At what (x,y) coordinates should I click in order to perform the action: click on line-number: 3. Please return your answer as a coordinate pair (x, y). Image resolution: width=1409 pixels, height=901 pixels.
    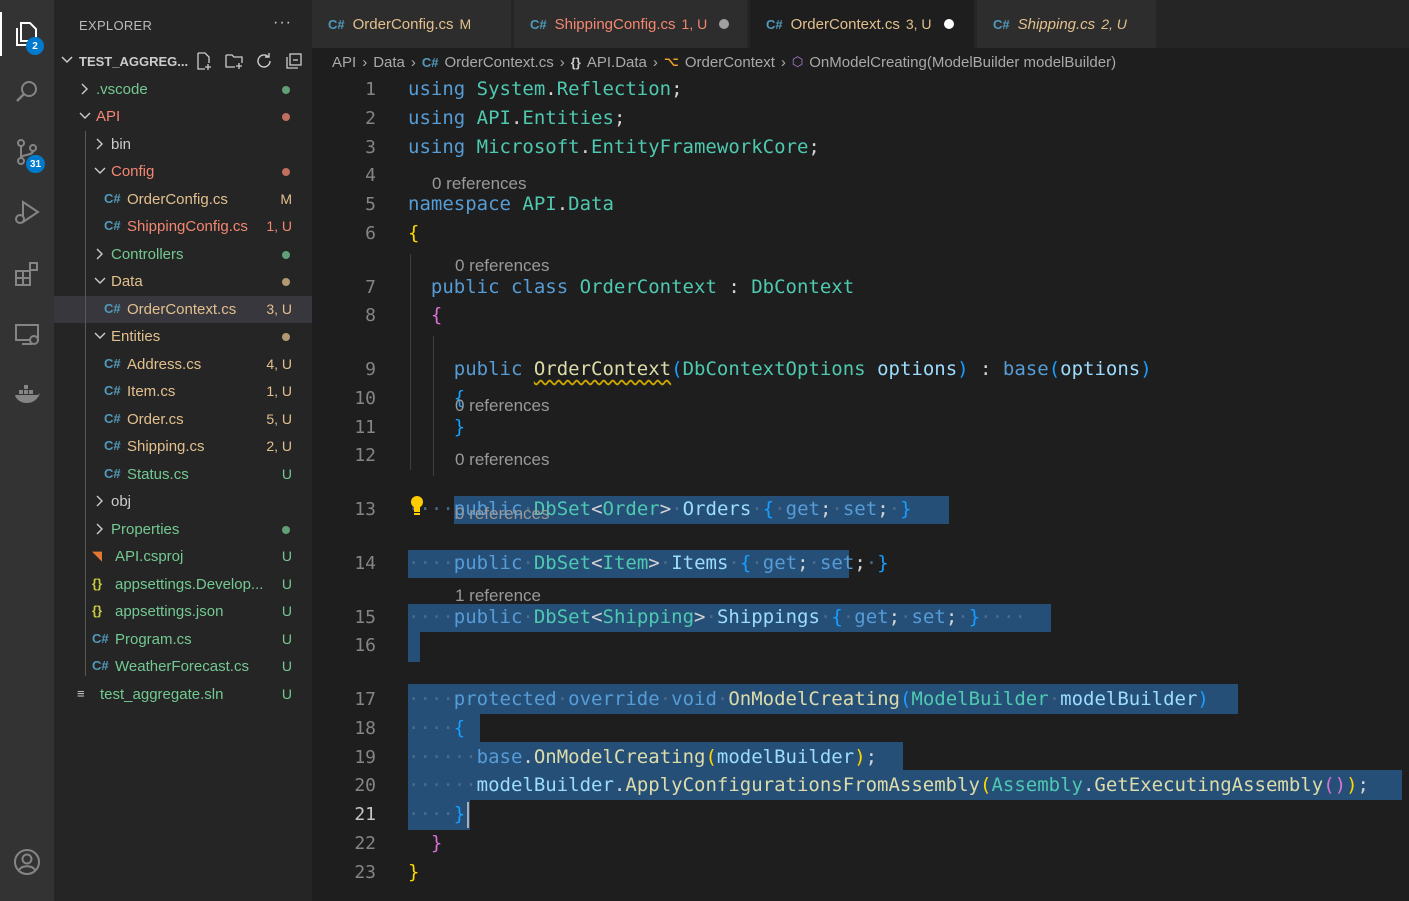
    Looking at the image, I should click on (370, 147).